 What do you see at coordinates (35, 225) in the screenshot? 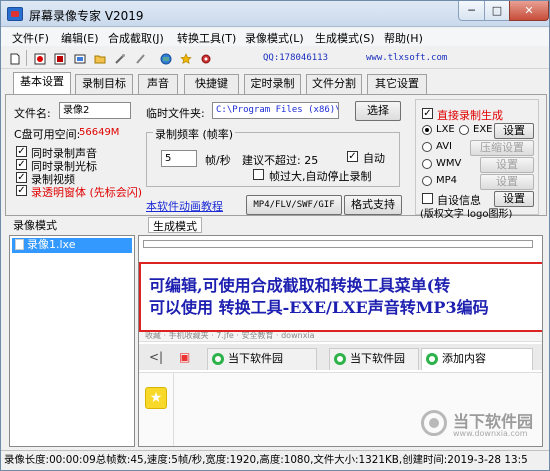
I see `recording-mode-header: 录像模式` at bounding box center [35, 225].